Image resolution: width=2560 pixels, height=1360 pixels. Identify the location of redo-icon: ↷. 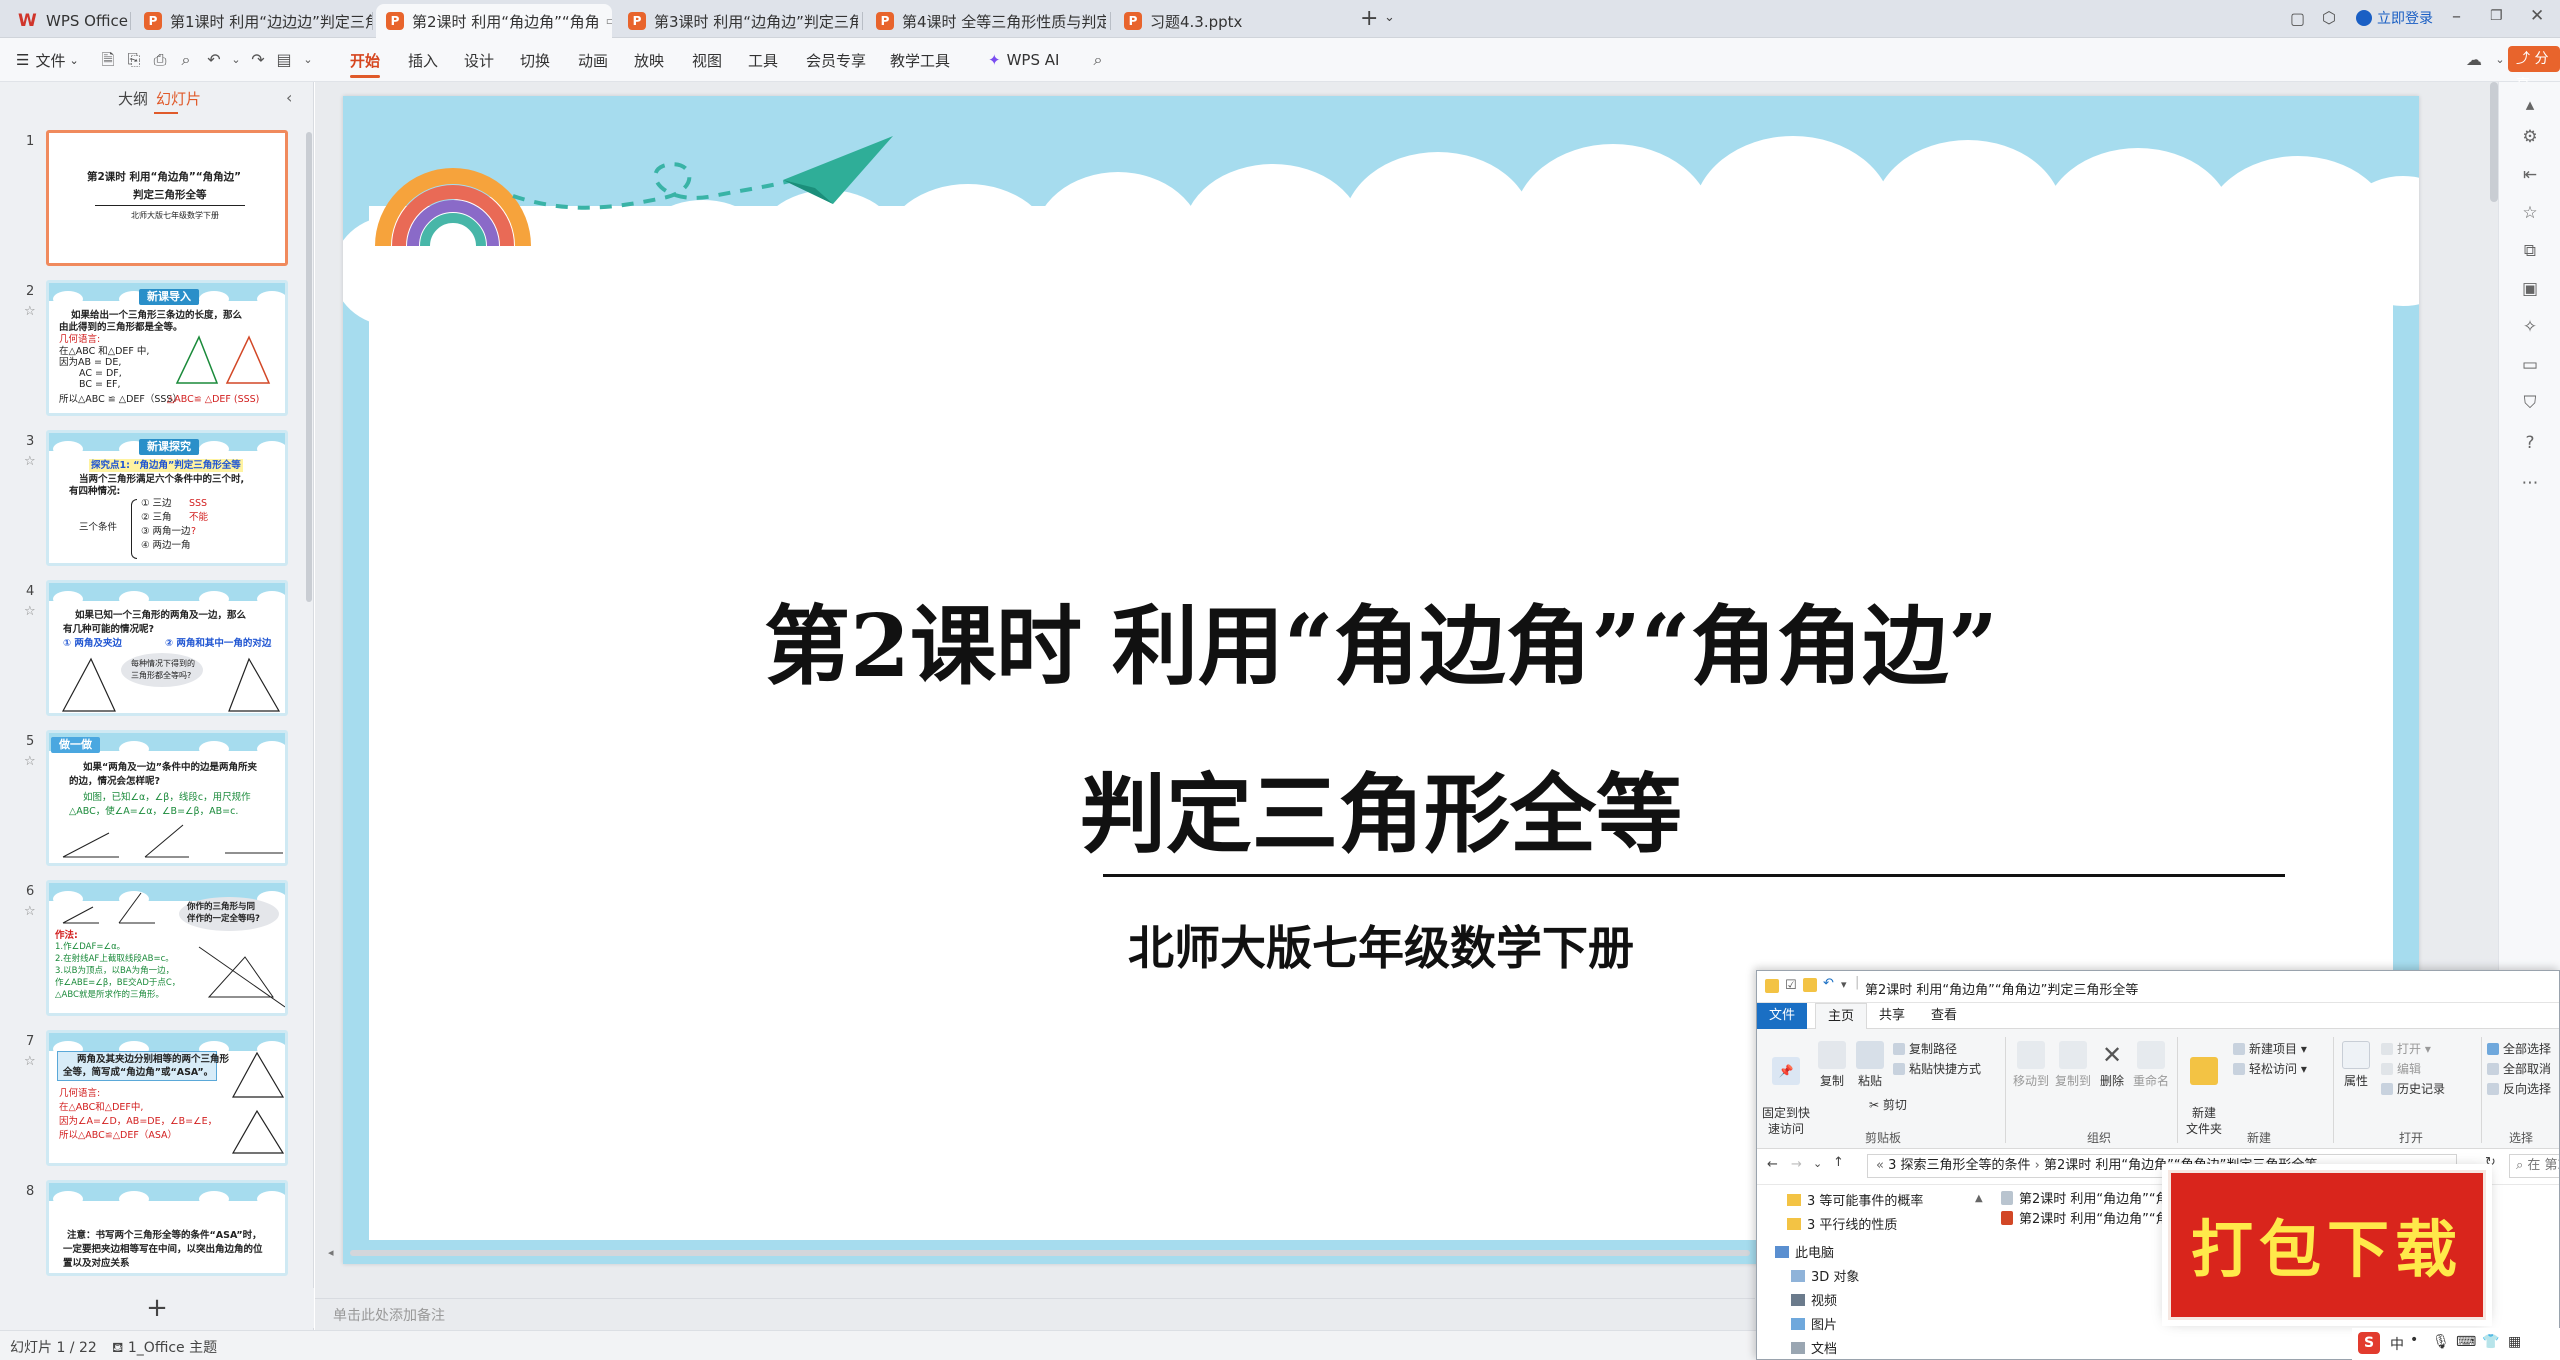
(258, 60).